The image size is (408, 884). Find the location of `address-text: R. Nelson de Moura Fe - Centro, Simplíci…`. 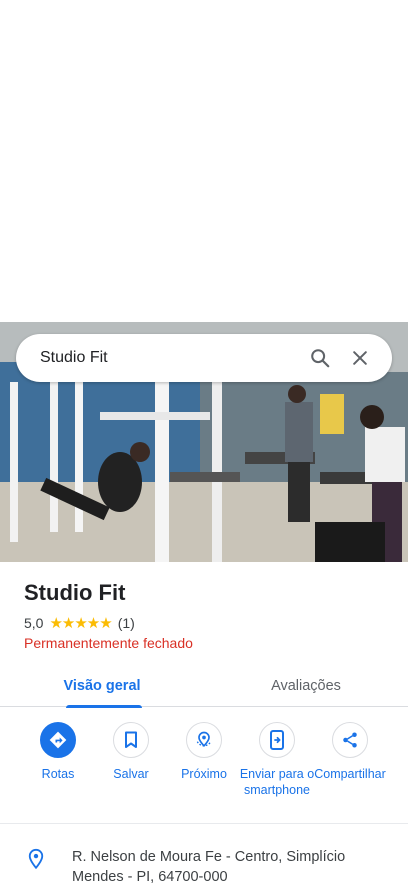

address-text: R. Nelson de Moura Fe - Centro, Simplíci… is located at coordinates (209, 866).